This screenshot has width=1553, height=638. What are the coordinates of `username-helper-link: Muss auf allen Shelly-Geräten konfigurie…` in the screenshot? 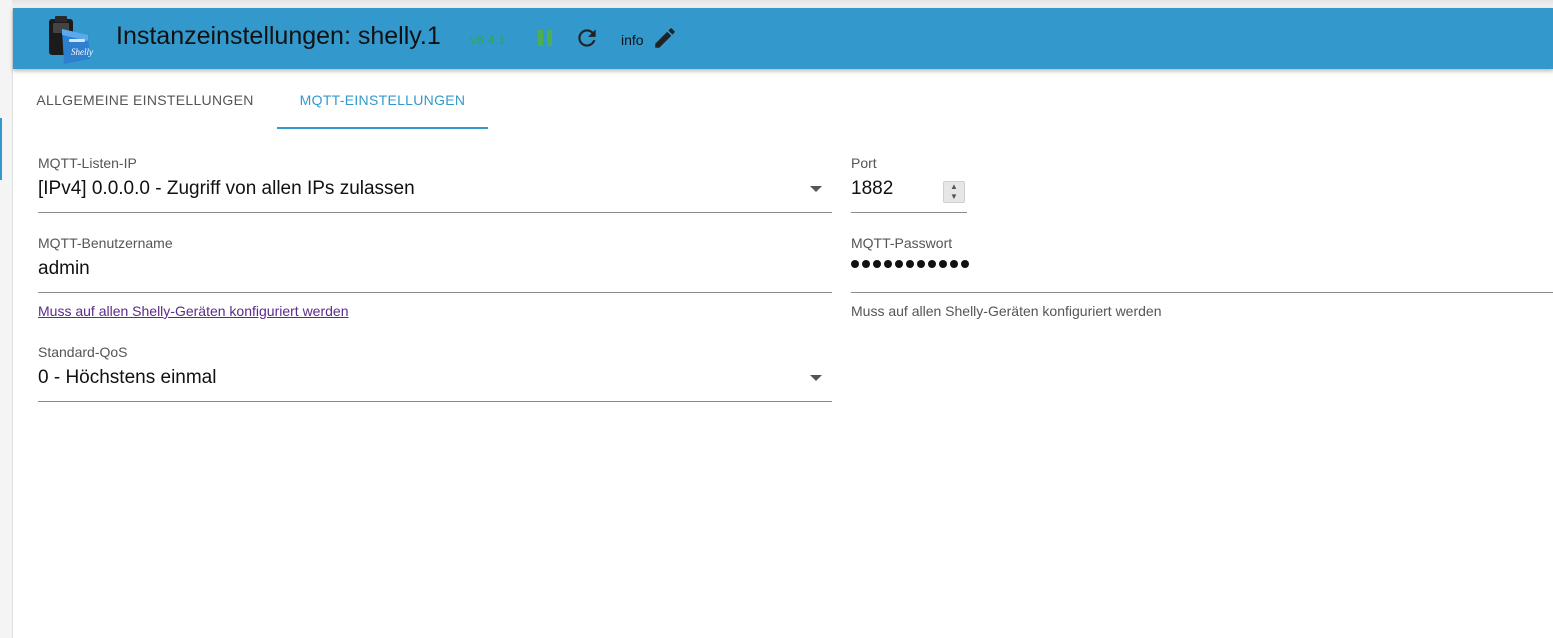 It's located at (193, 311).